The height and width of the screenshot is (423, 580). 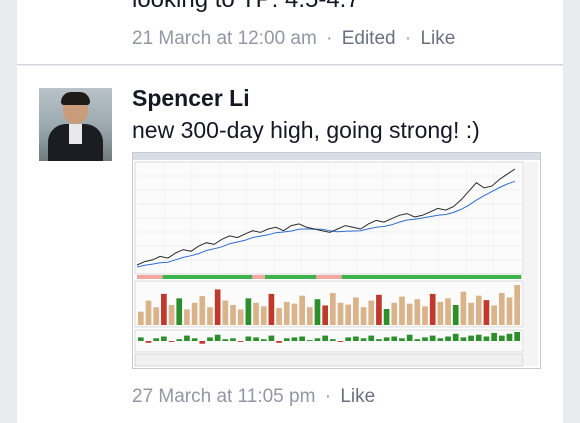 I want to click on edited-link: Edited, so click(x=369, y=38).